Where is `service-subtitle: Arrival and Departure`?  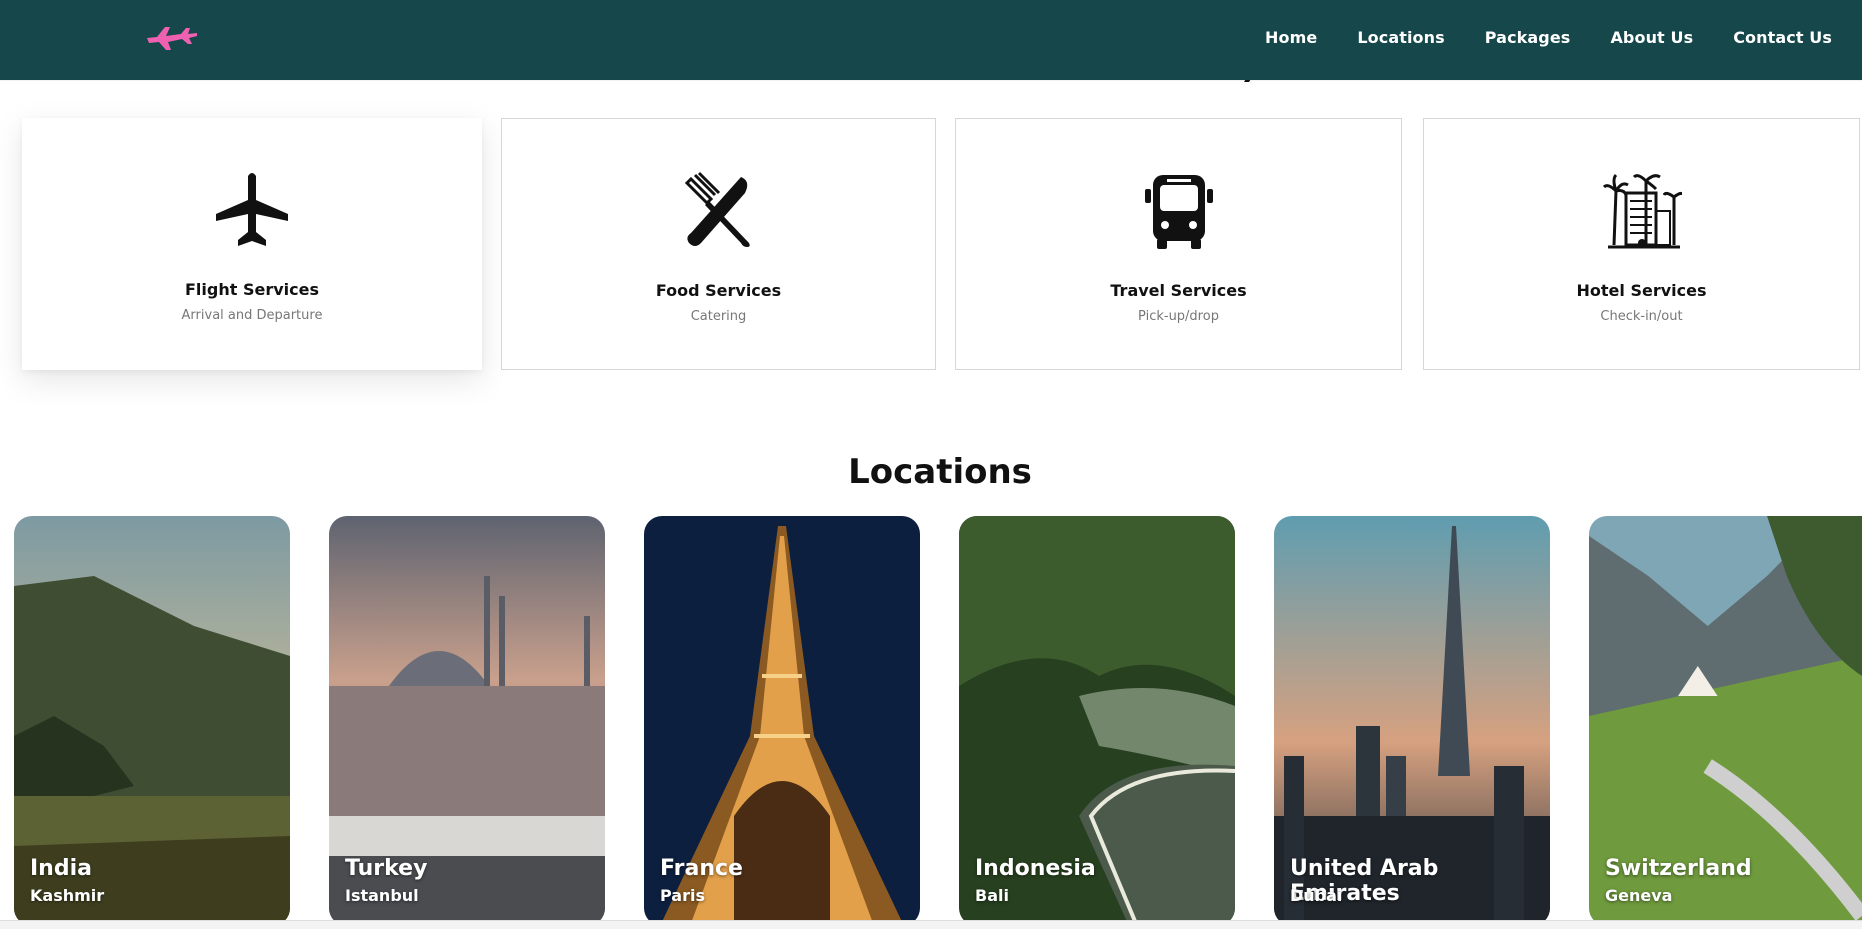 service-subtitle: Arrival and Departure is located at coordinates (252, 315).